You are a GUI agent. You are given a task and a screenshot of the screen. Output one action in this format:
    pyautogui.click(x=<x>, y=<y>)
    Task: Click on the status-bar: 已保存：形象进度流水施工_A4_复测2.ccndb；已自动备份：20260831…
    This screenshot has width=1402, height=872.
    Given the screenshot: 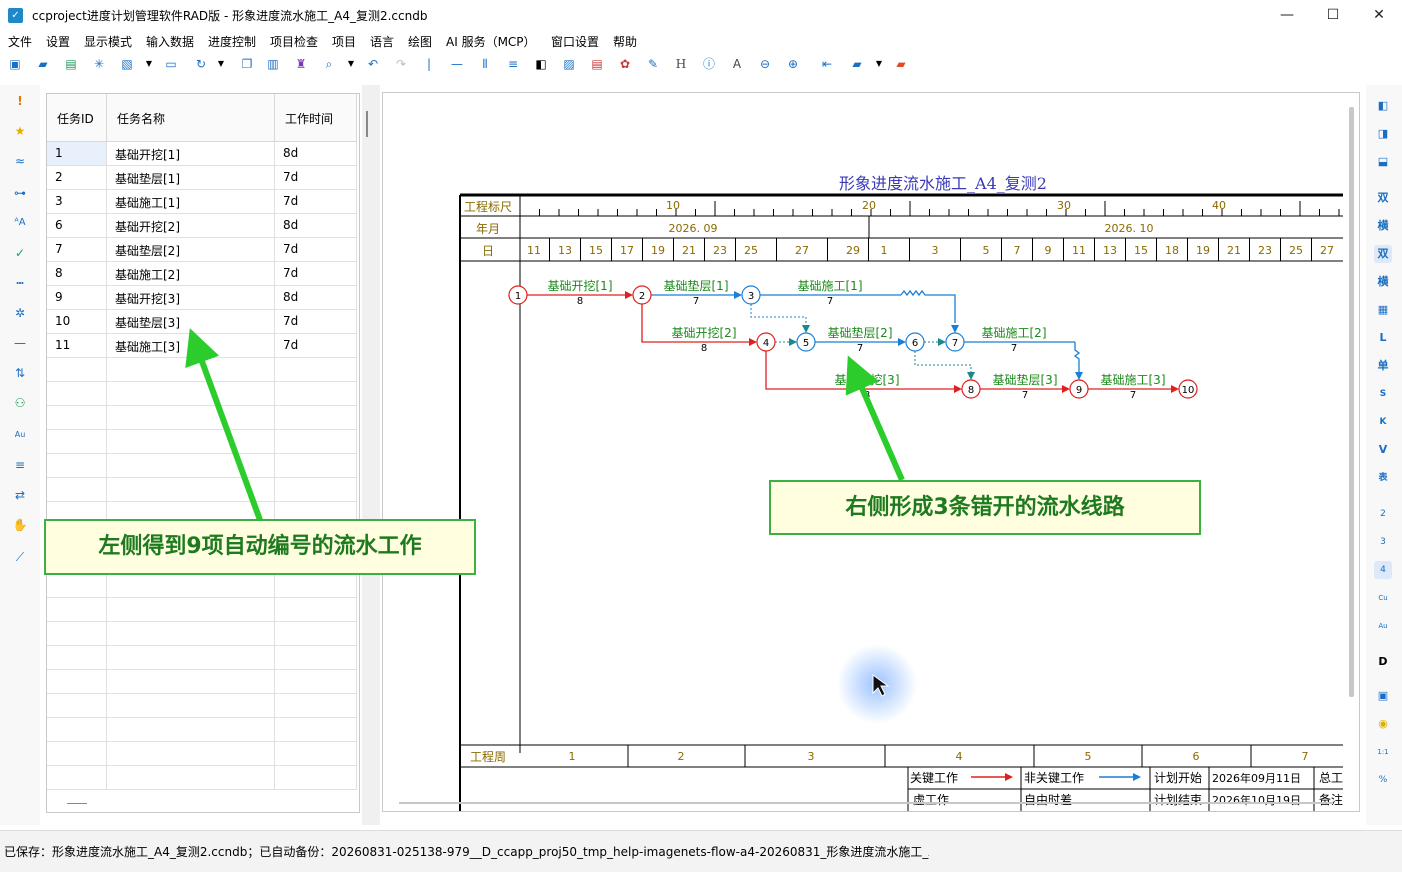 What is the action you would take?
    pyautogui.click(x=701, y=851)
    